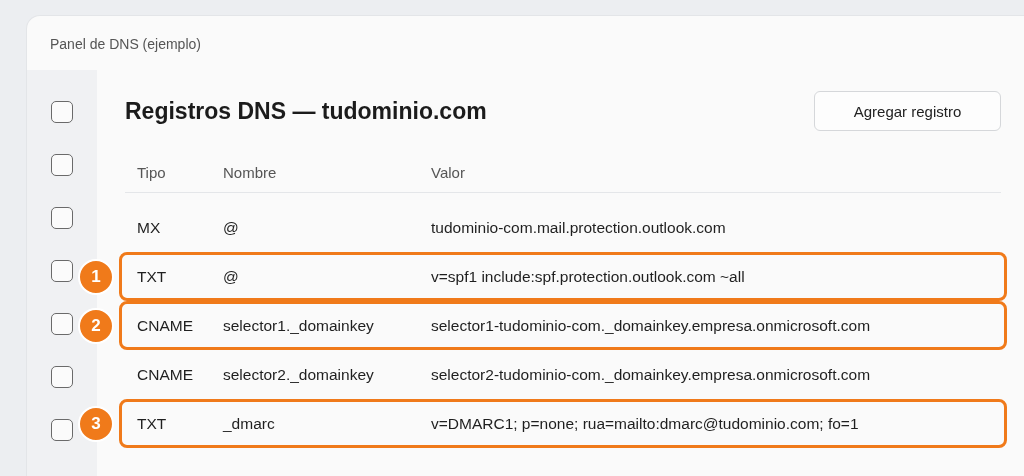 The width and height of the screenshot is (1024, 476). Describe the element at coordinates (306, 111) in the screenshot. I see `page-heading: Registros DNS — tudominio.com` at that location.